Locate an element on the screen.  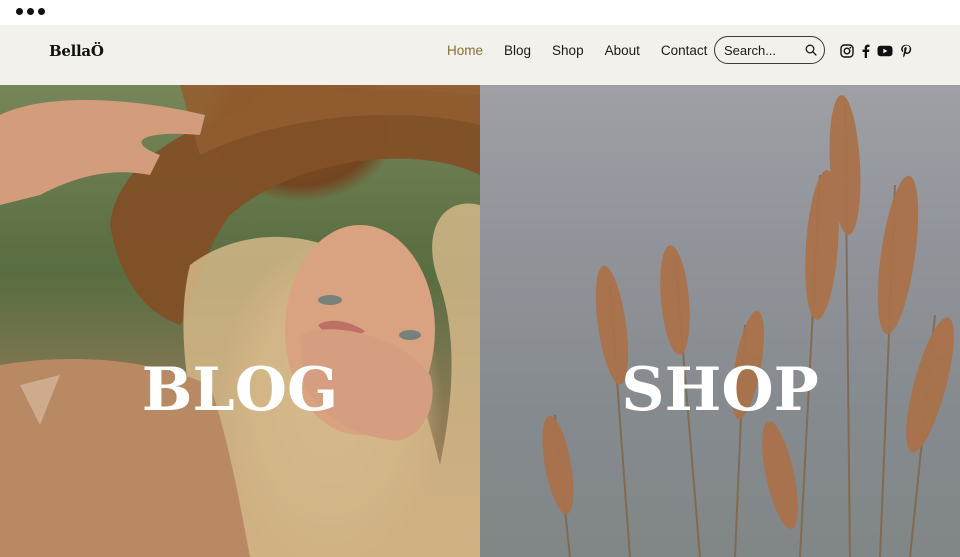
facebook-icon is located at coordinates (865, 51).